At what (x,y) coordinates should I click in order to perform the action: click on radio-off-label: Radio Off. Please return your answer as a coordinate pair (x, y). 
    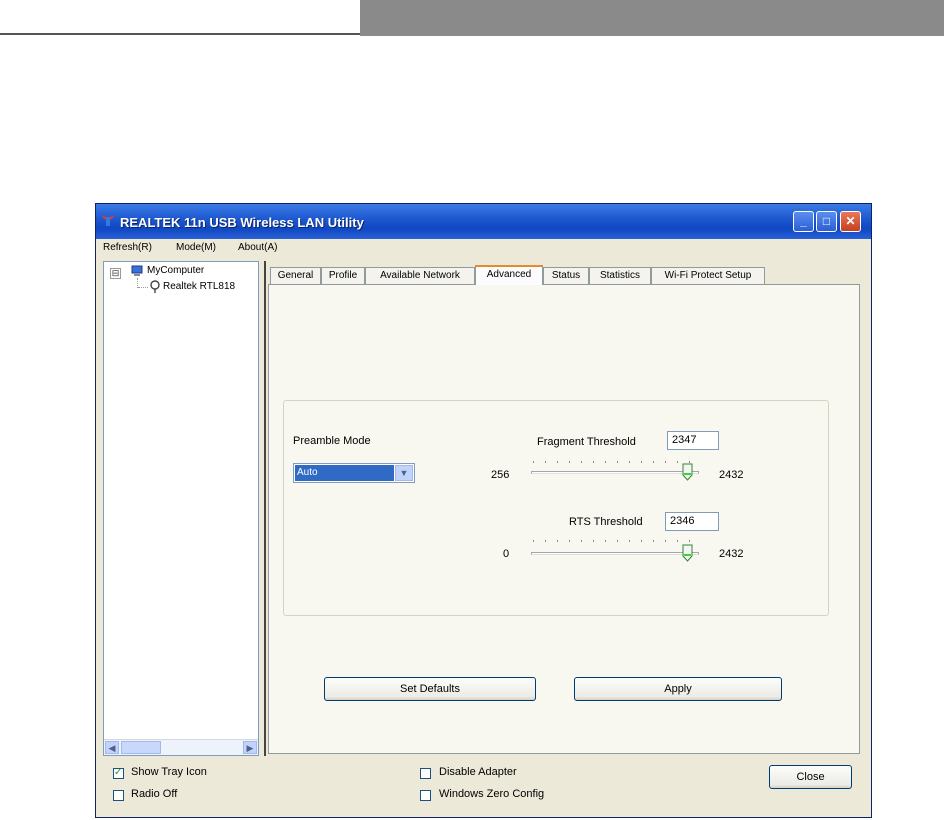
    Looking at the image, I should click on (154, 794).